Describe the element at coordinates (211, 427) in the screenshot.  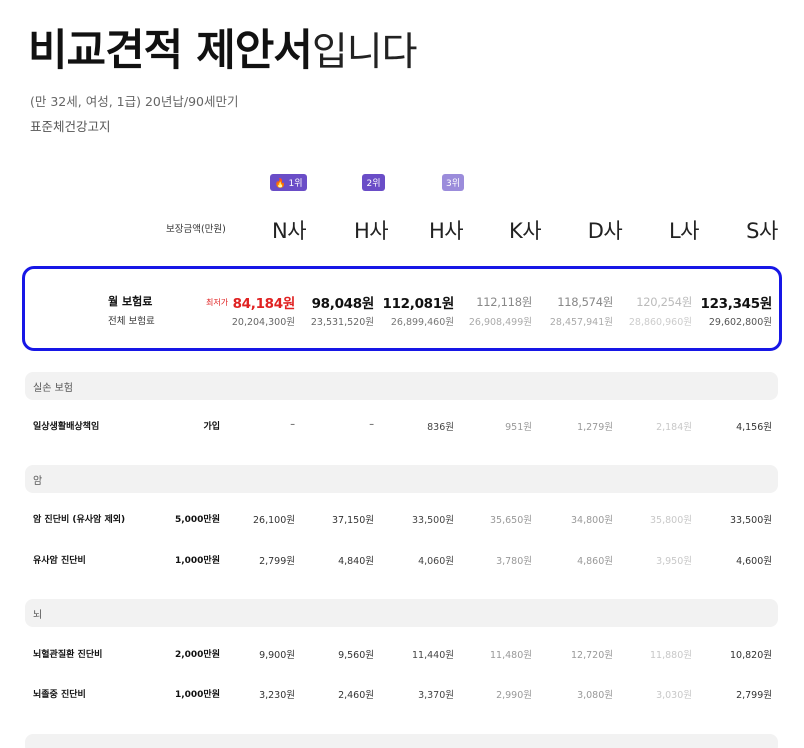
I see `coverage-amount: 가입` at that location.